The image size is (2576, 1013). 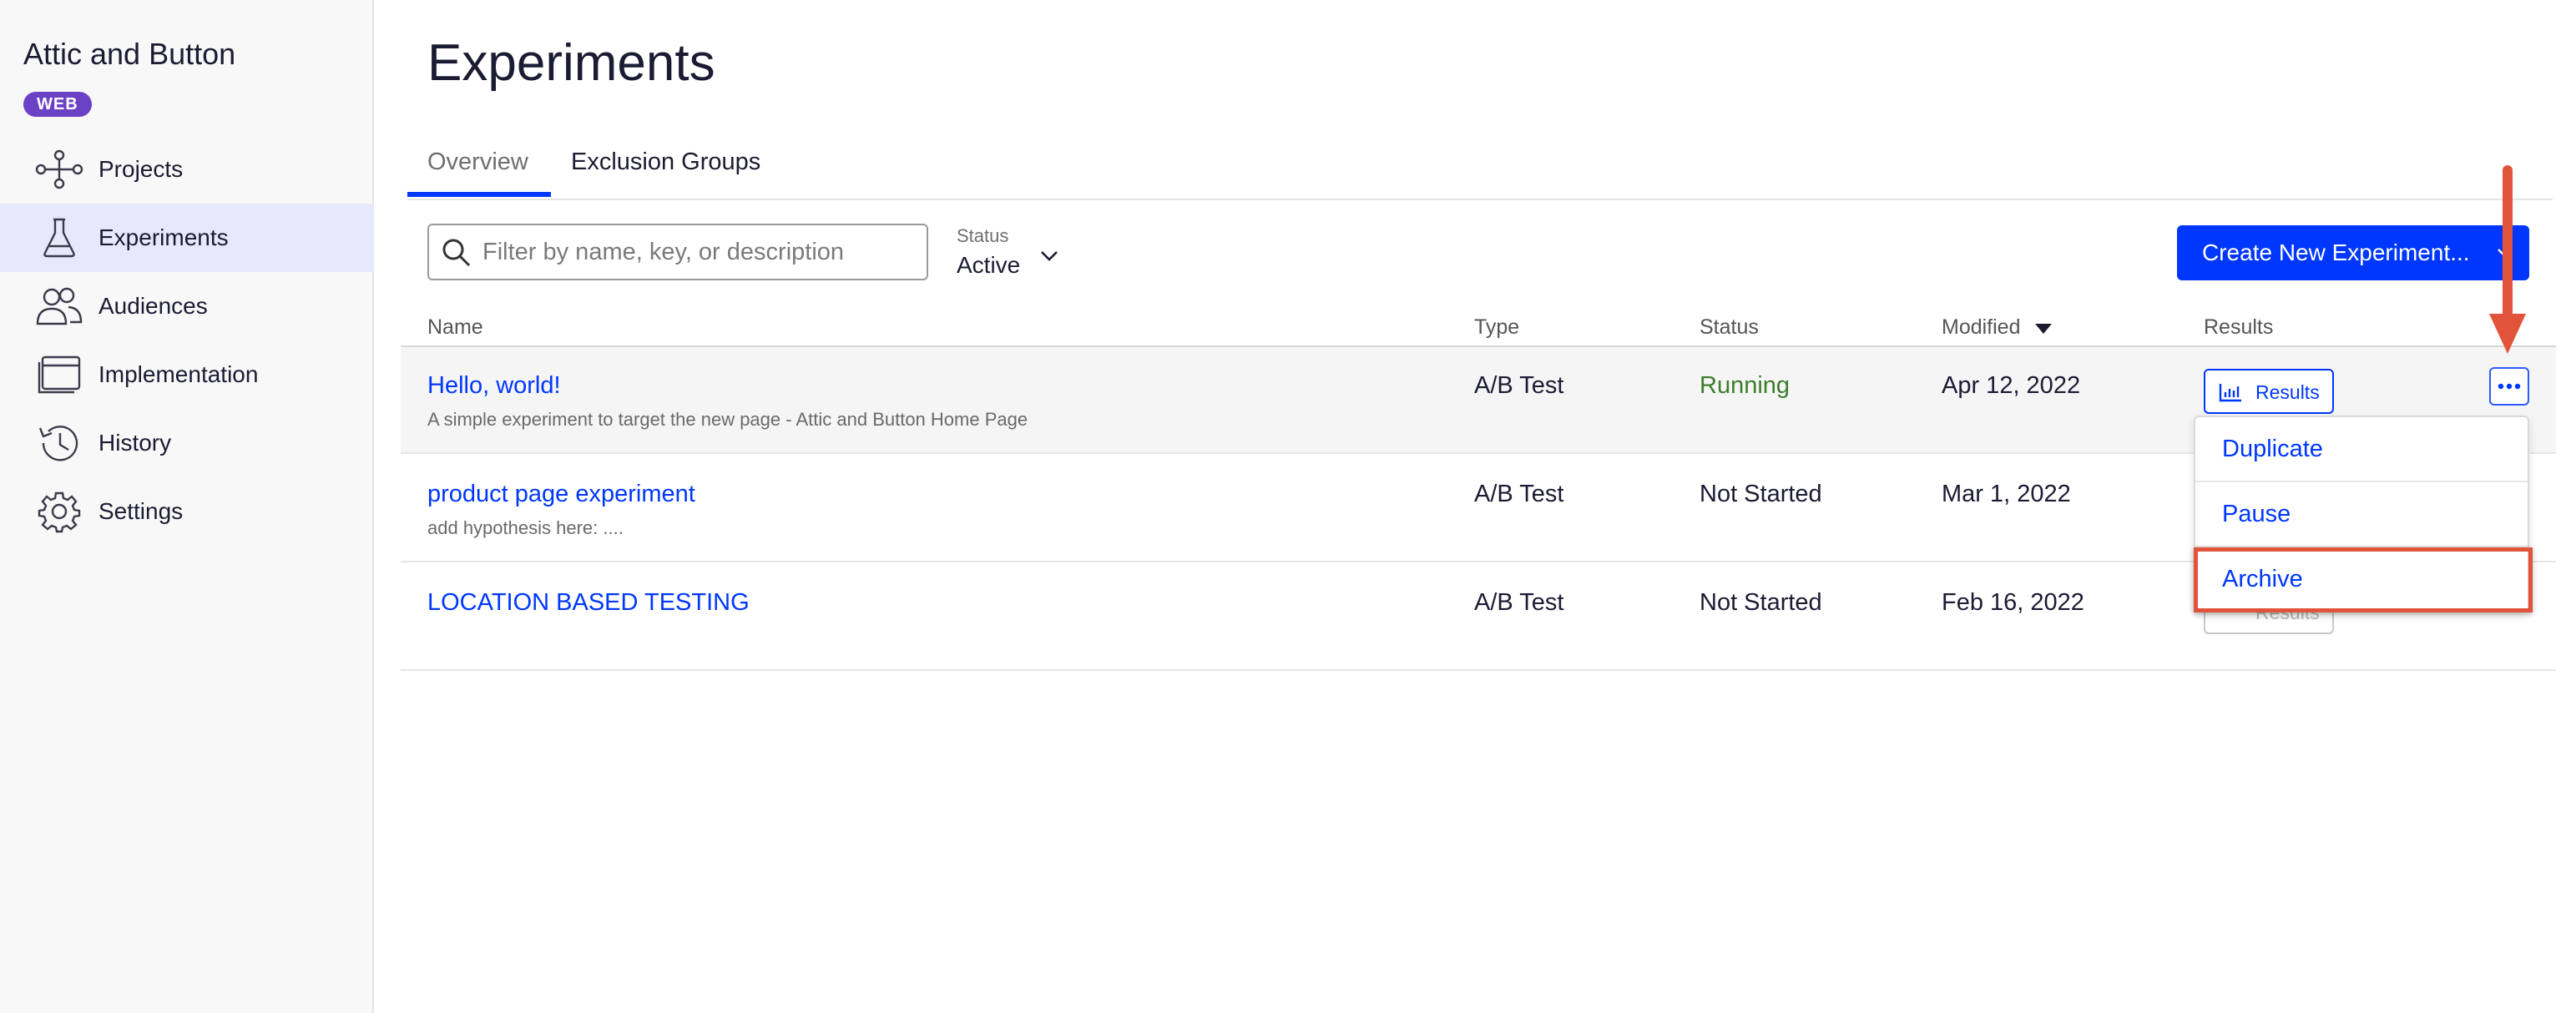 I want to click on results-button: Results, so click(x=2269, y=391).